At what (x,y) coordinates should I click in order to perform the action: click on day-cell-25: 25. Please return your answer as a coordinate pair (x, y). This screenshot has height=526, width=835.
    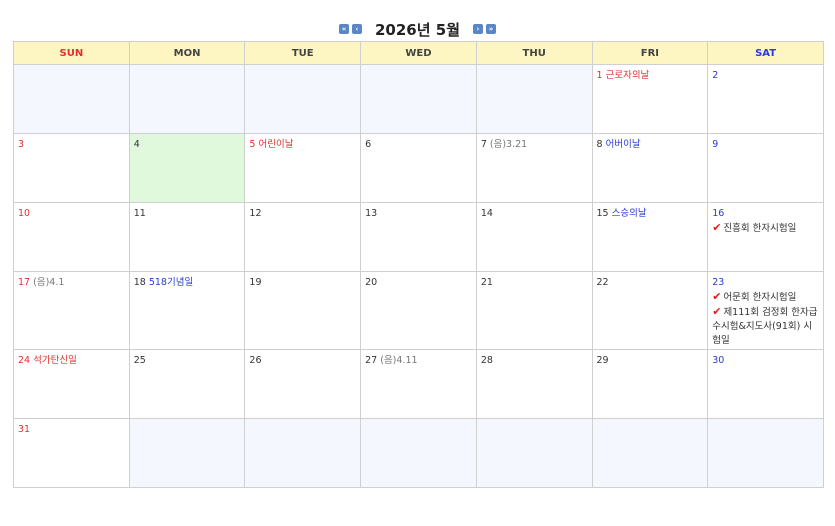
    Looking at the image, I should click on (187, 384).